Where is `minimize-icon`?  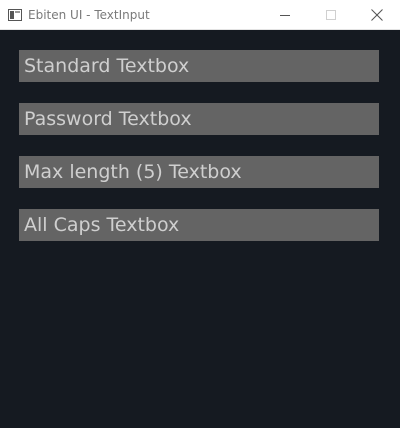
minimize-icon is located at coordinates (285, 15).